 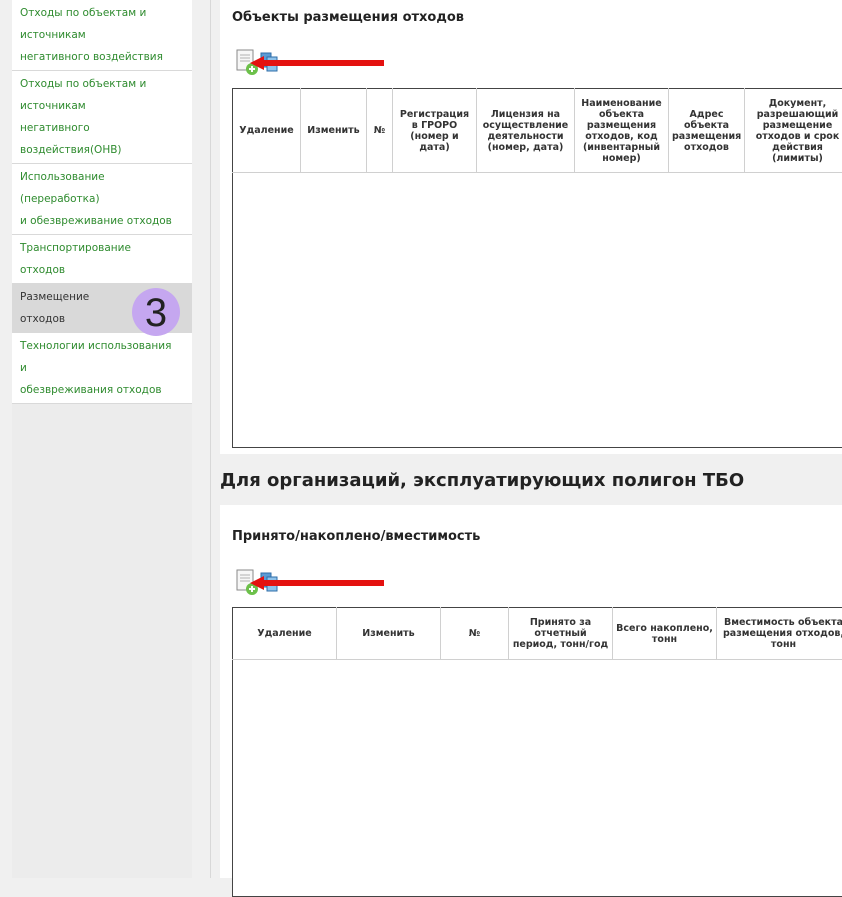 I want to click on step-number-badge: 3, so click(x=156, y=312).